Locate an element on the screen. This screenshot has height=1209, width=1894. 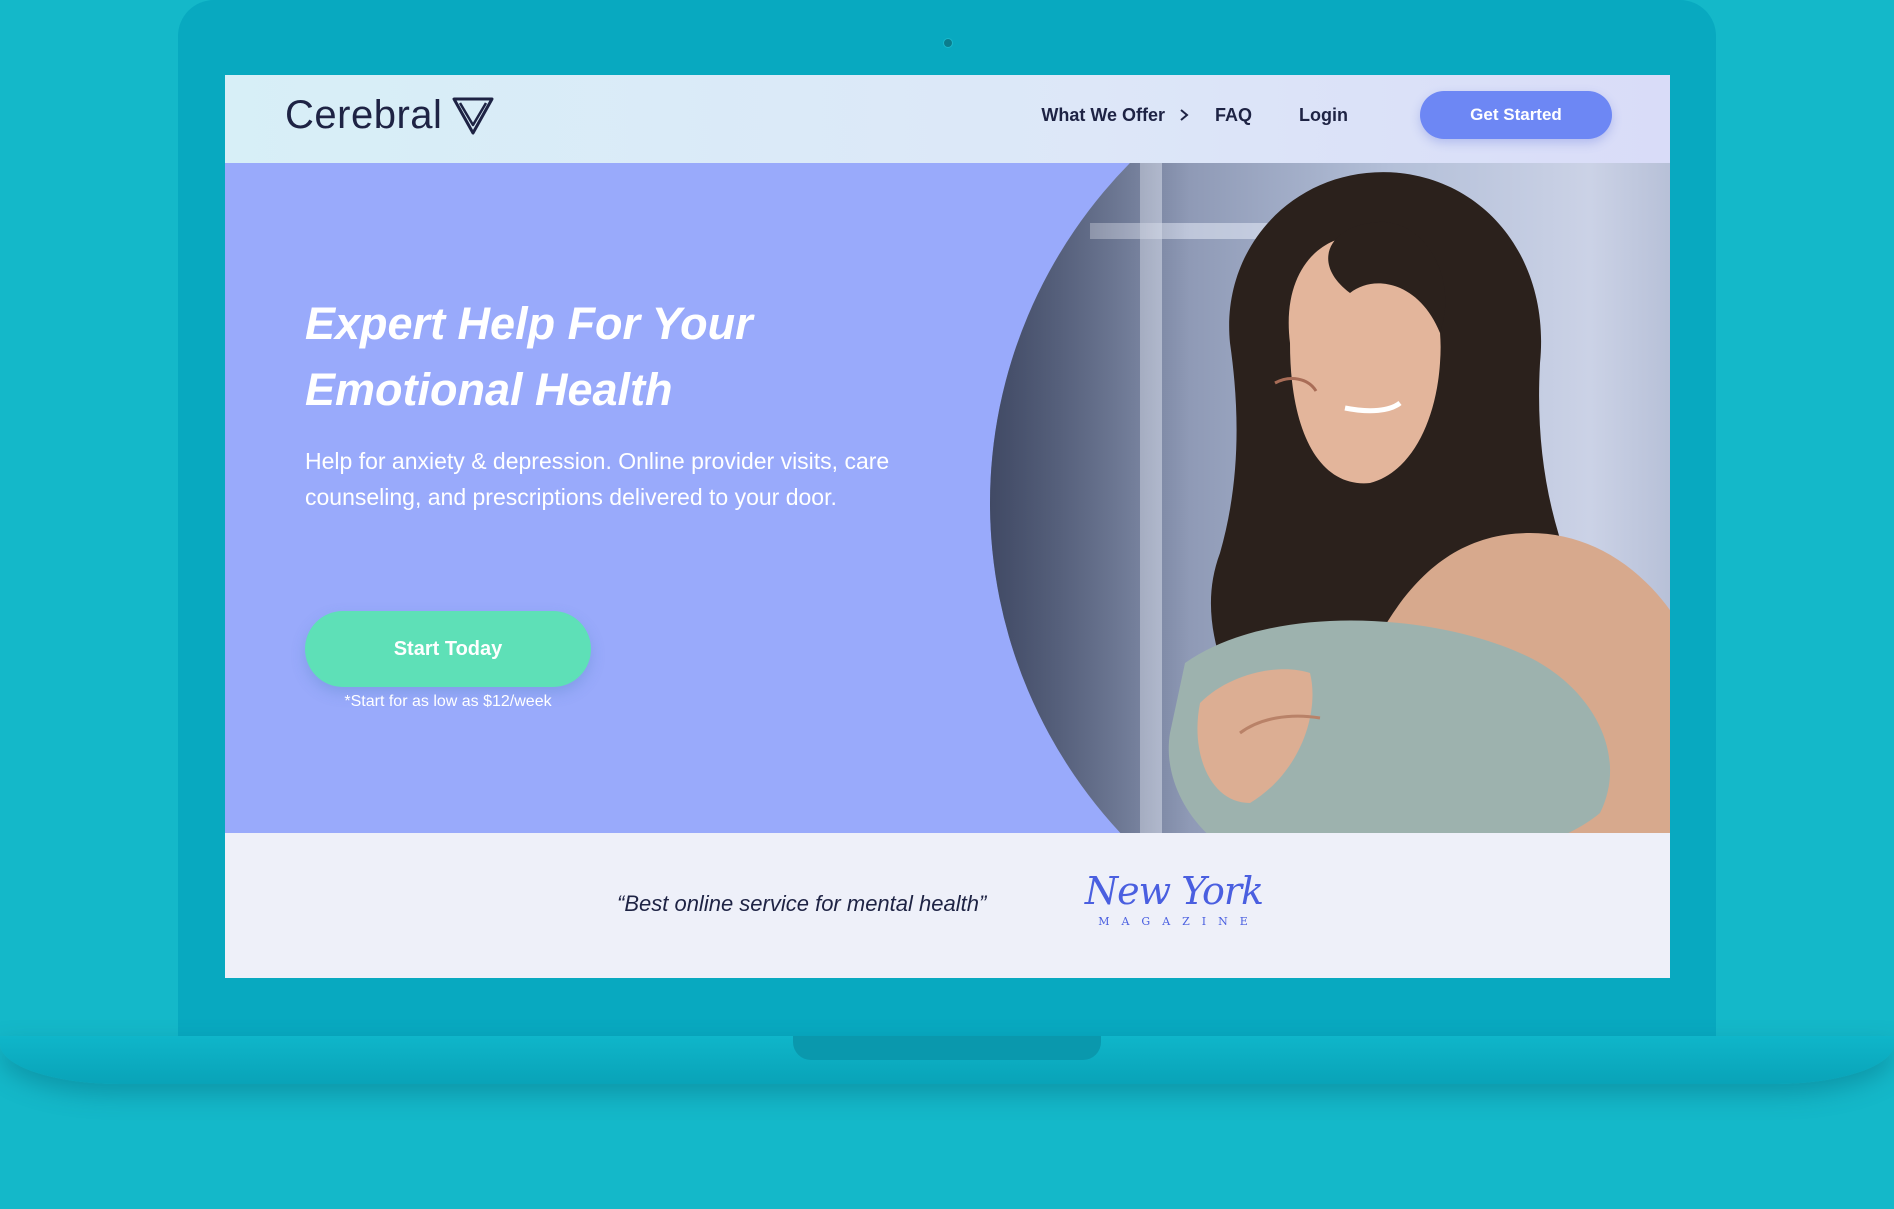
main-nav: What We Offer FAQ Login Get Started is located at coordinates (1326, 115).